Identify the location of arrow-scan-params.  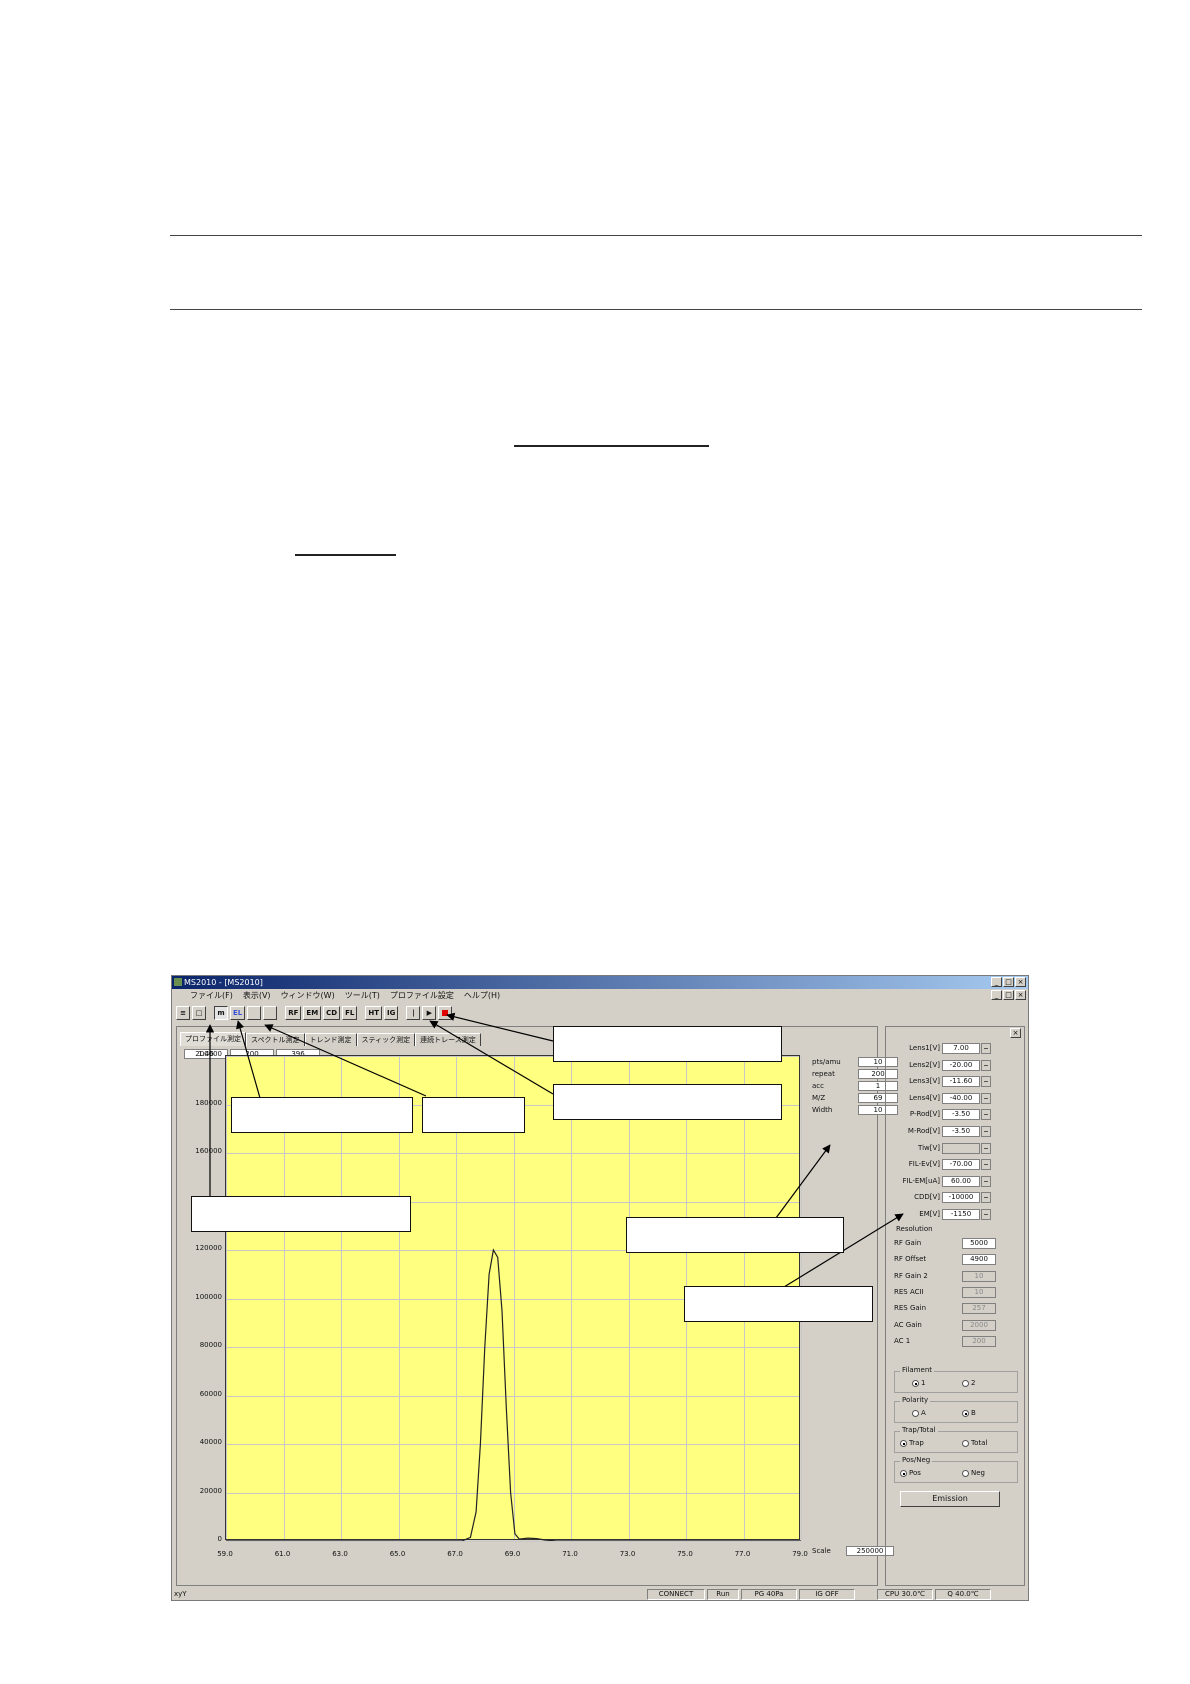
(801, 1183).